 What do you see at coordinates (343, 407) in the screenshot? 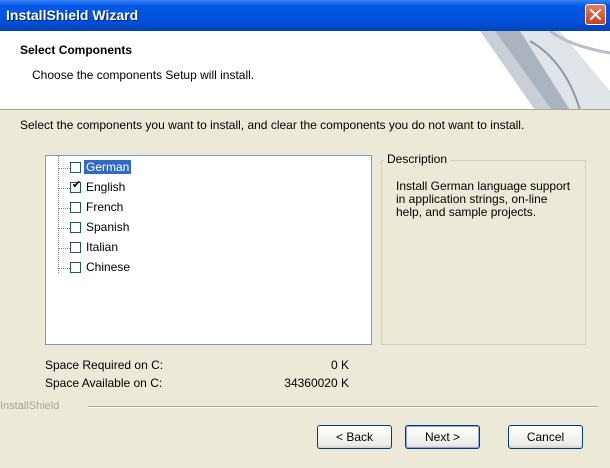
I see `divider` at bounding box center [343, 407].